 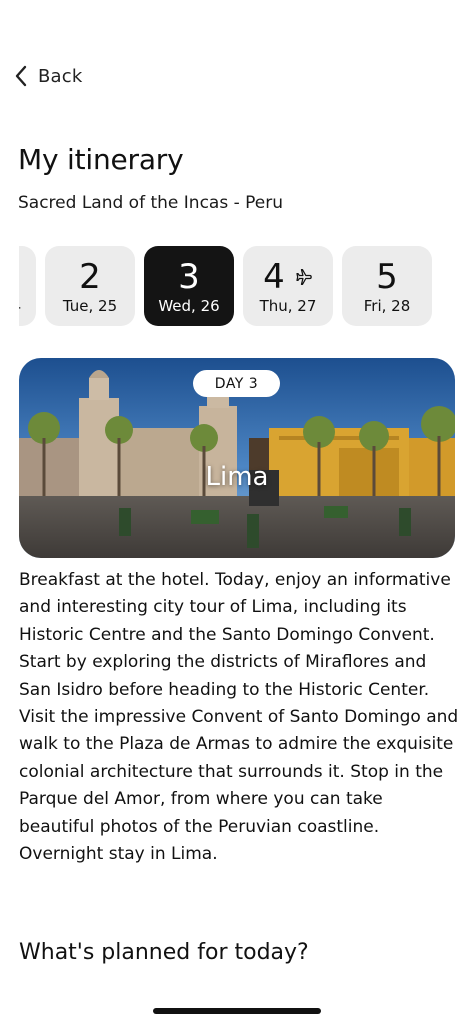 I want to click on day-date: Wed, 26, so click(x=189, y=306).